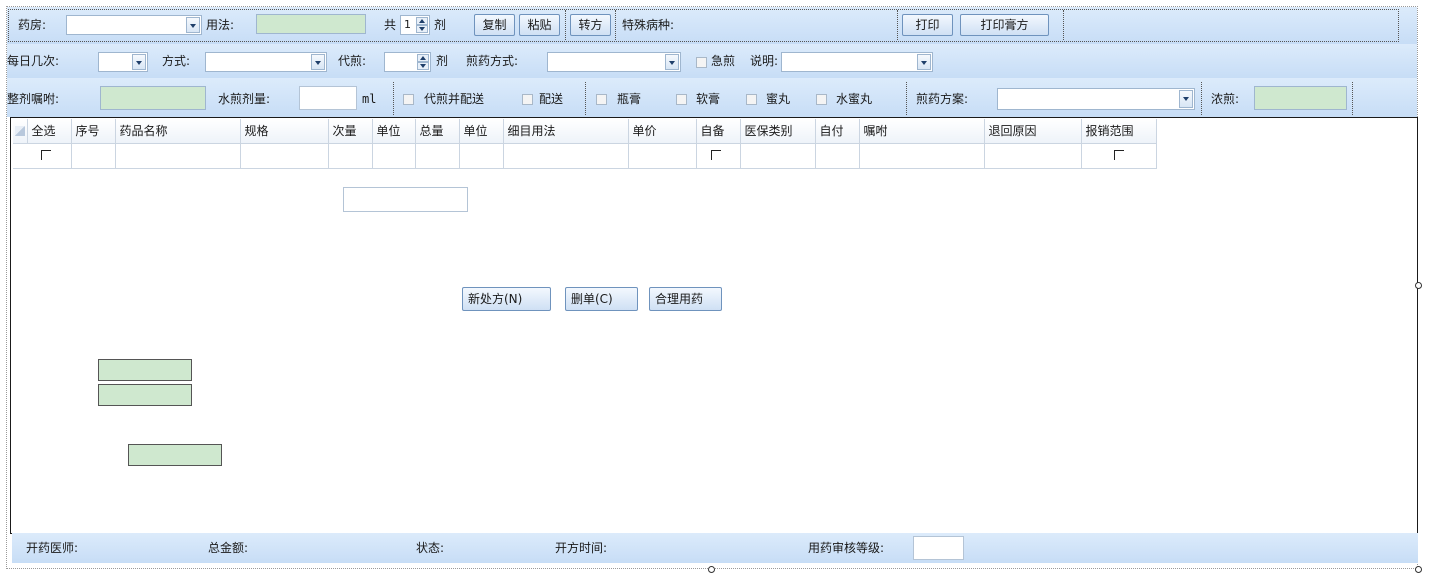  I want to click on row-select-checkbox, so click(49, 156).